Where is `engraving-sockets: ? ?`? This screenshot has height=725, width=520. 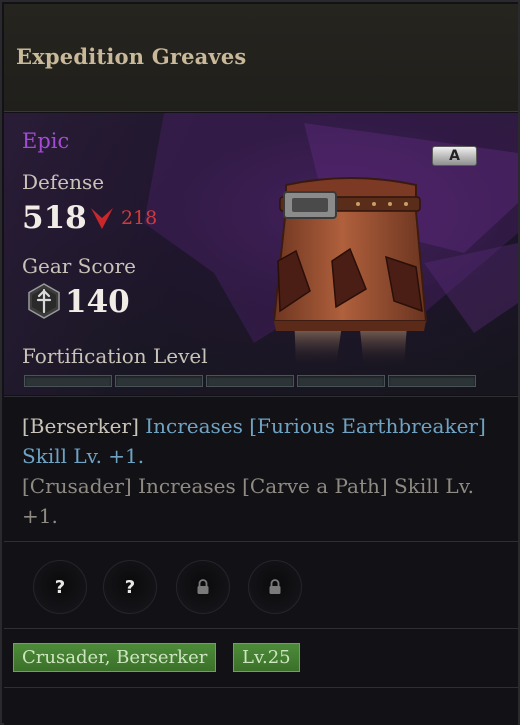
engraving-sockets: ? ? is located at coordinates (261, 586).